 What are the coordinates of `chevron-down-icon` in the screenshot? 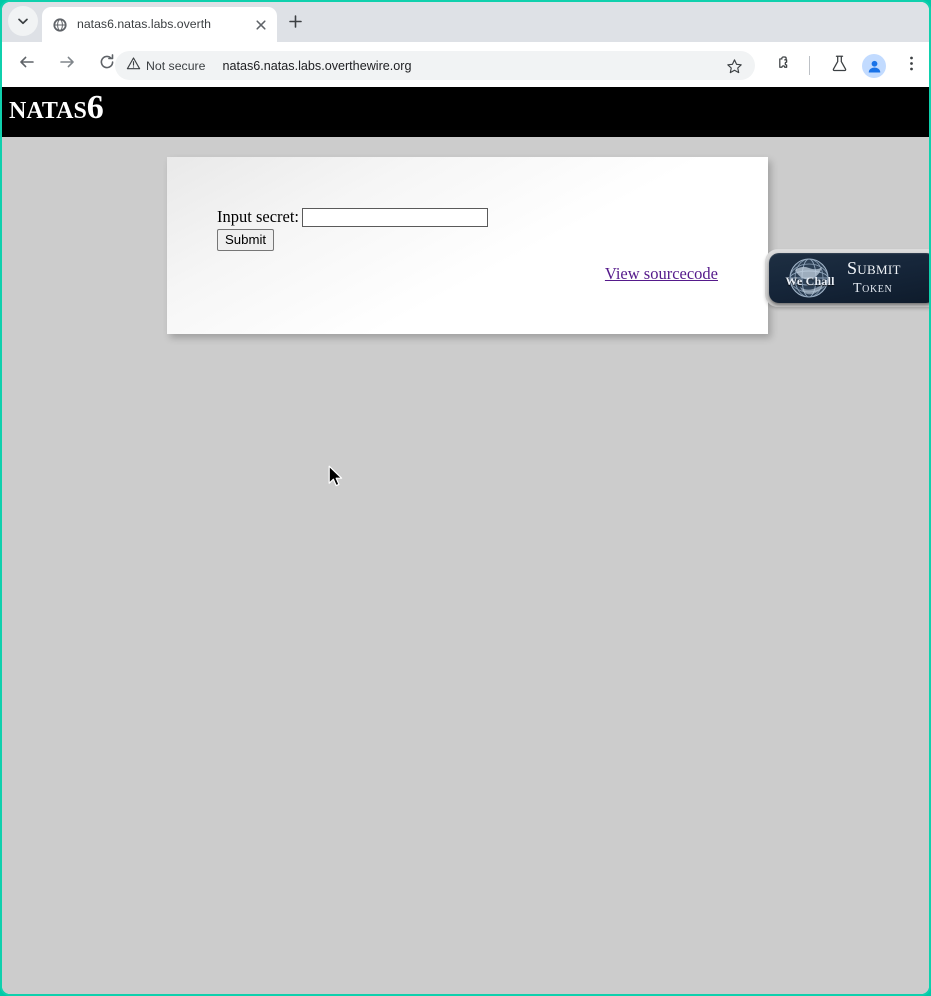 It's located at (23, 21).